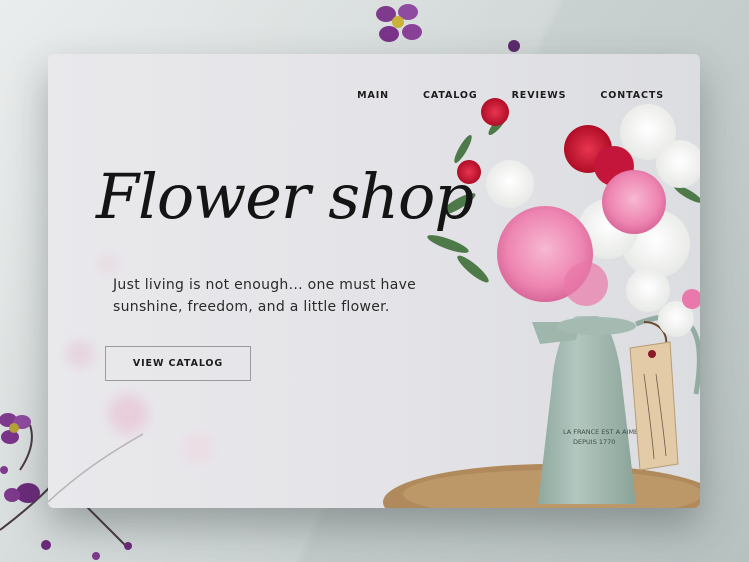 The image size is (749, 562). I want to click on nav-reviews: REVIEWS, so click(539, 95).